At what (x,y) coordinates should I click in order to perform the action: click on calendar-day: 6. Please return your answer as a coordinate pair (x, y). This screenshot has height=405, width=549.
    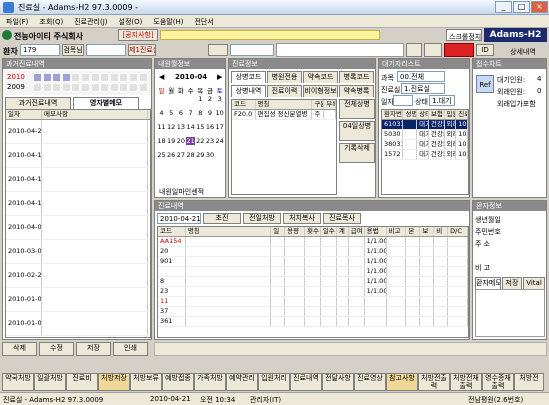
    Looking at the image, I should click on (180, 113).